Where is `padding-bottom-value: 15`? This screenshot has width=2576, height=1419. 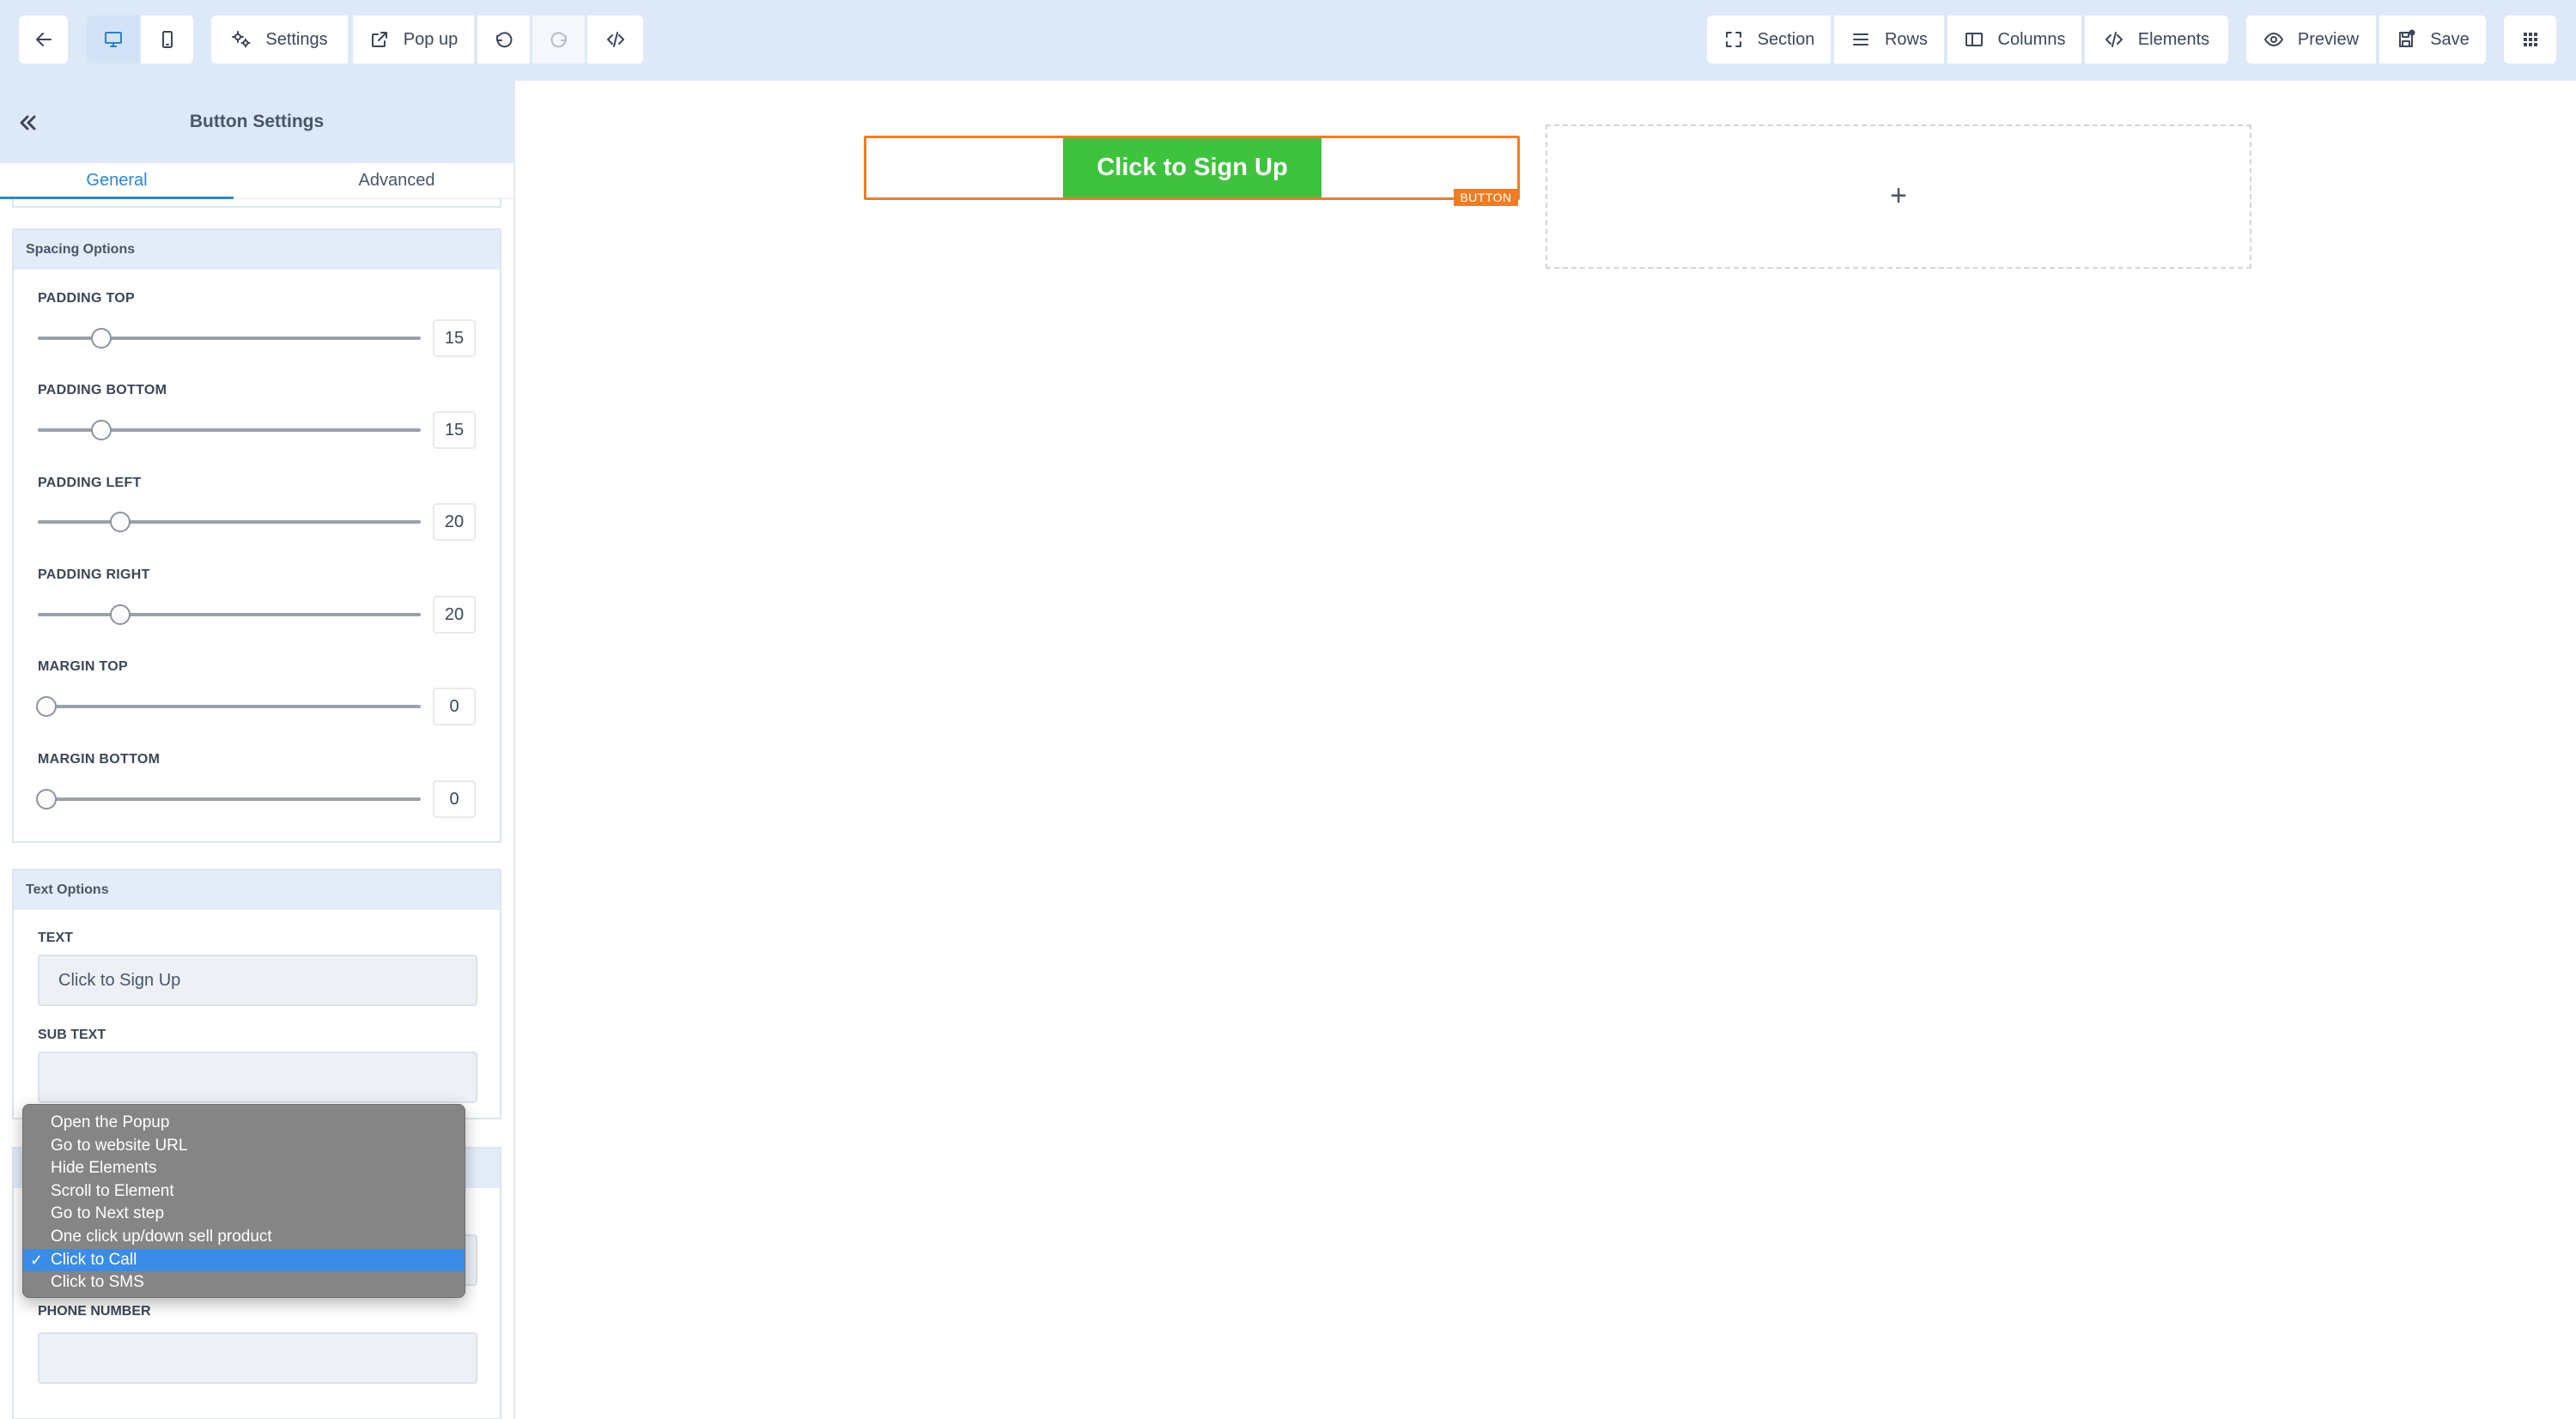 padding-bottom-value: 15 is located at coordinates (455, 430).